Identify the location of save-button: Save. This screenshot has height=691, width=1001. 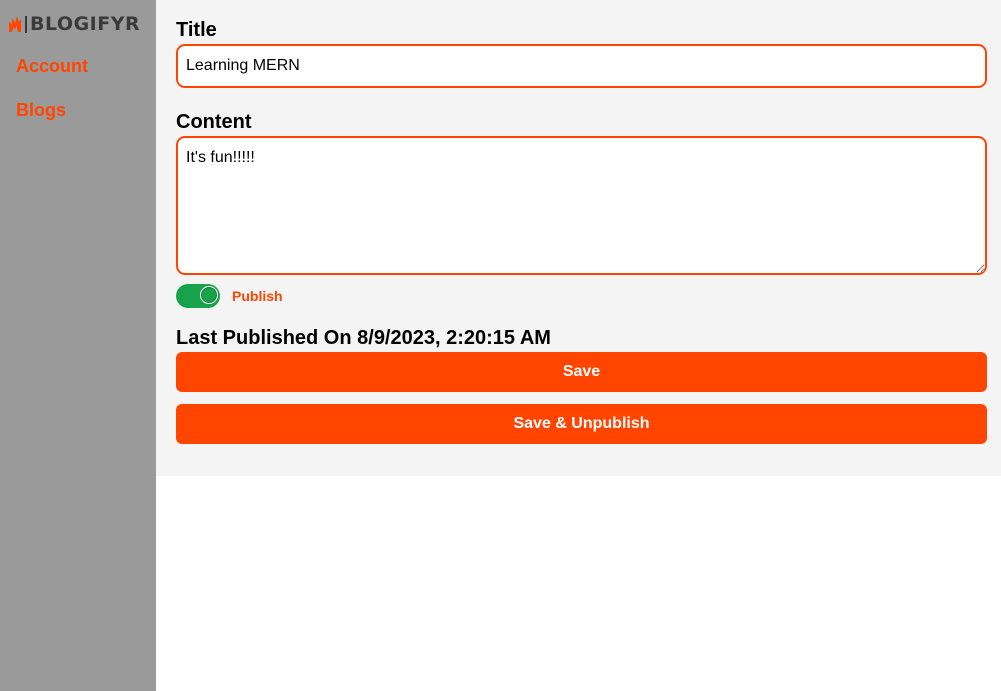
(581, 372).